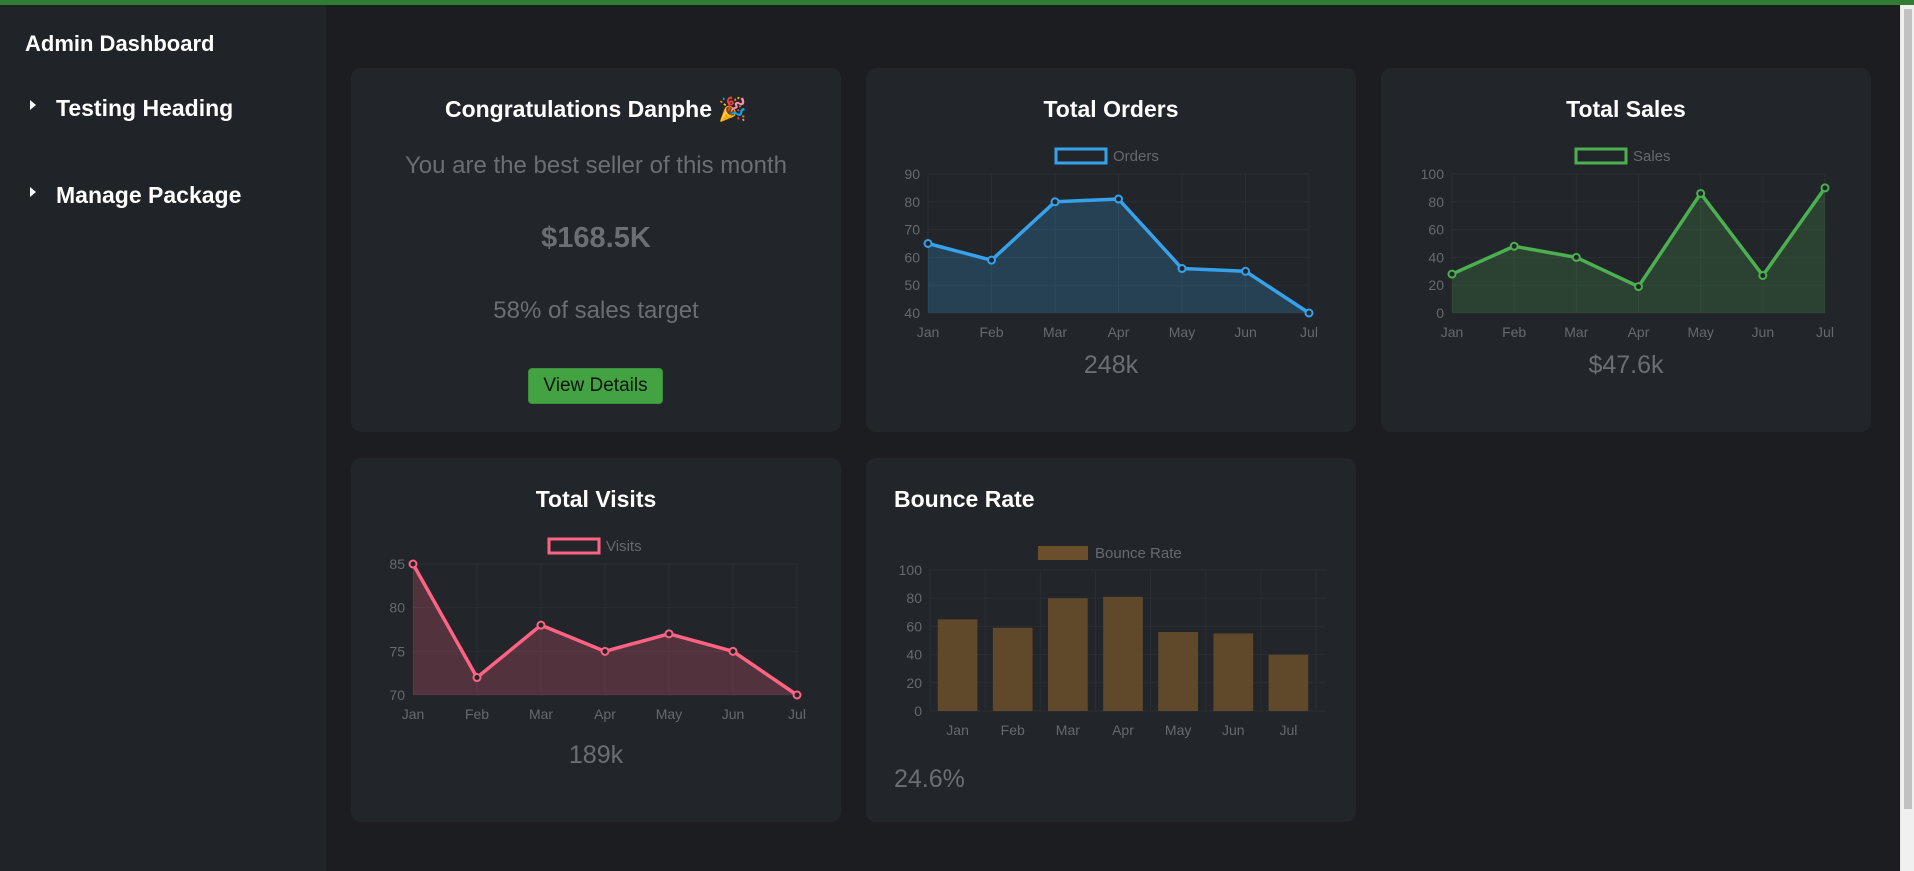 The height and width of the screenshot is (871, 1914). What do you see at coordinates (596, 310) in the screenshot?
I see `welcome-target: 58% of sales target` at bounding box center [596, 310].